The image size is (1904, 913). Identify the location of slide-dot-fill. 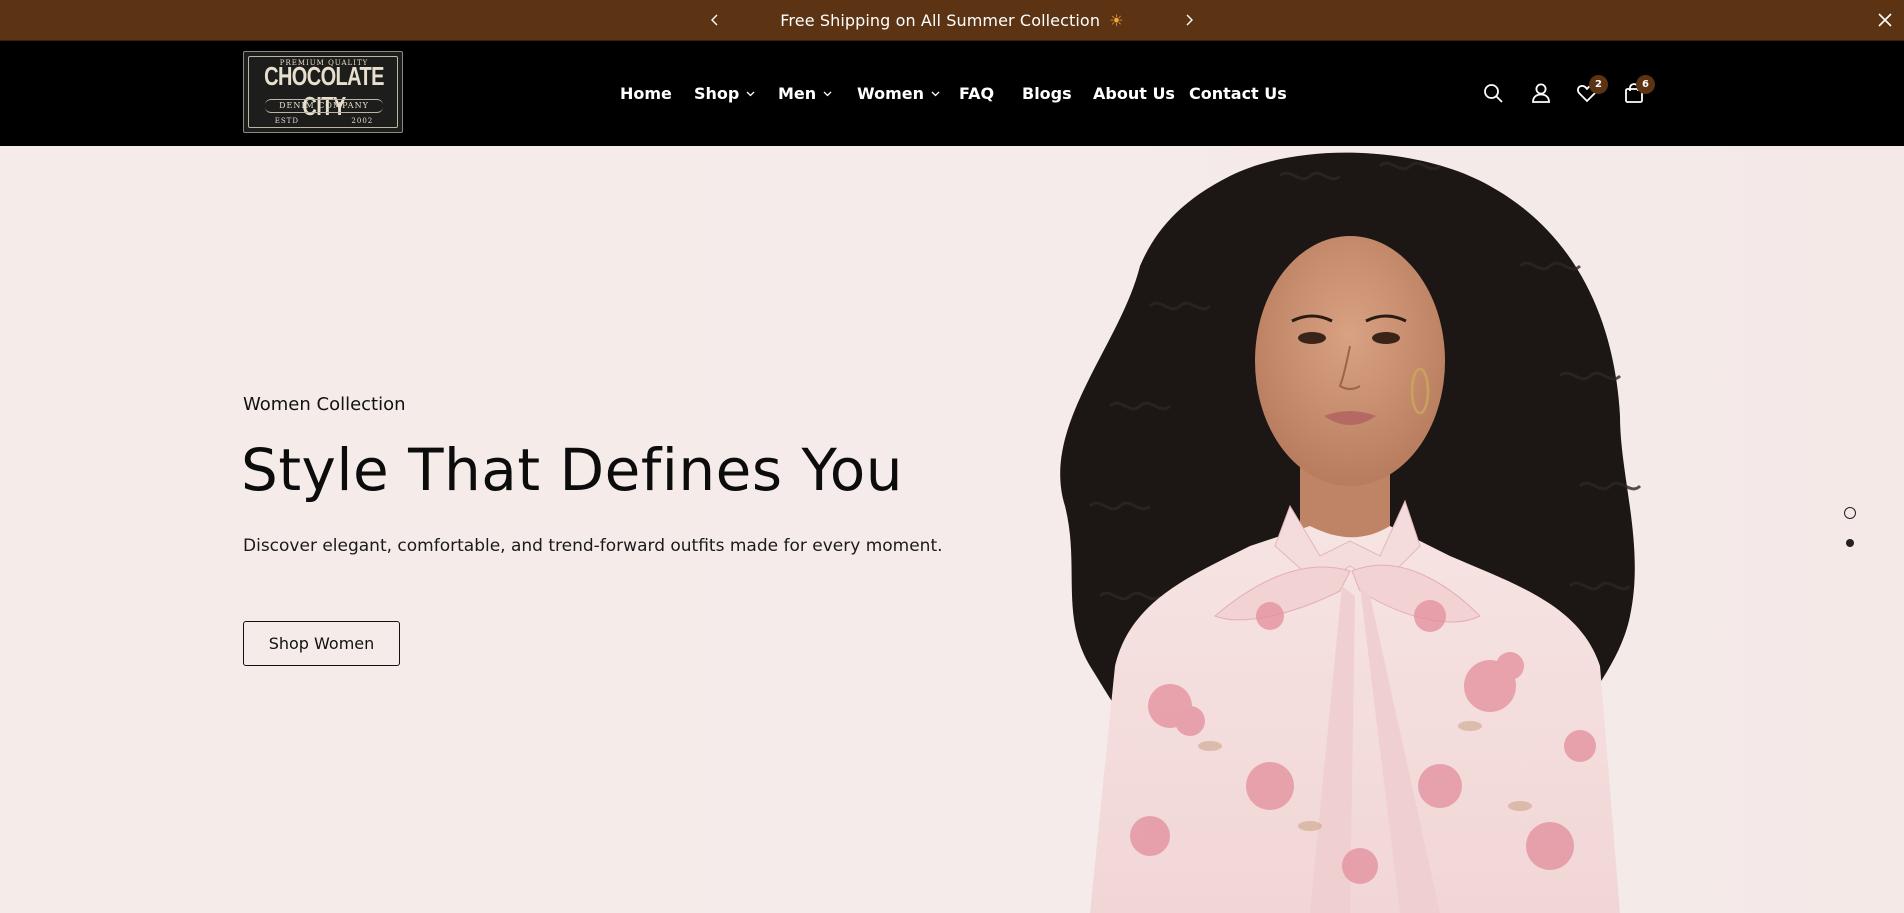
(1850, 543).